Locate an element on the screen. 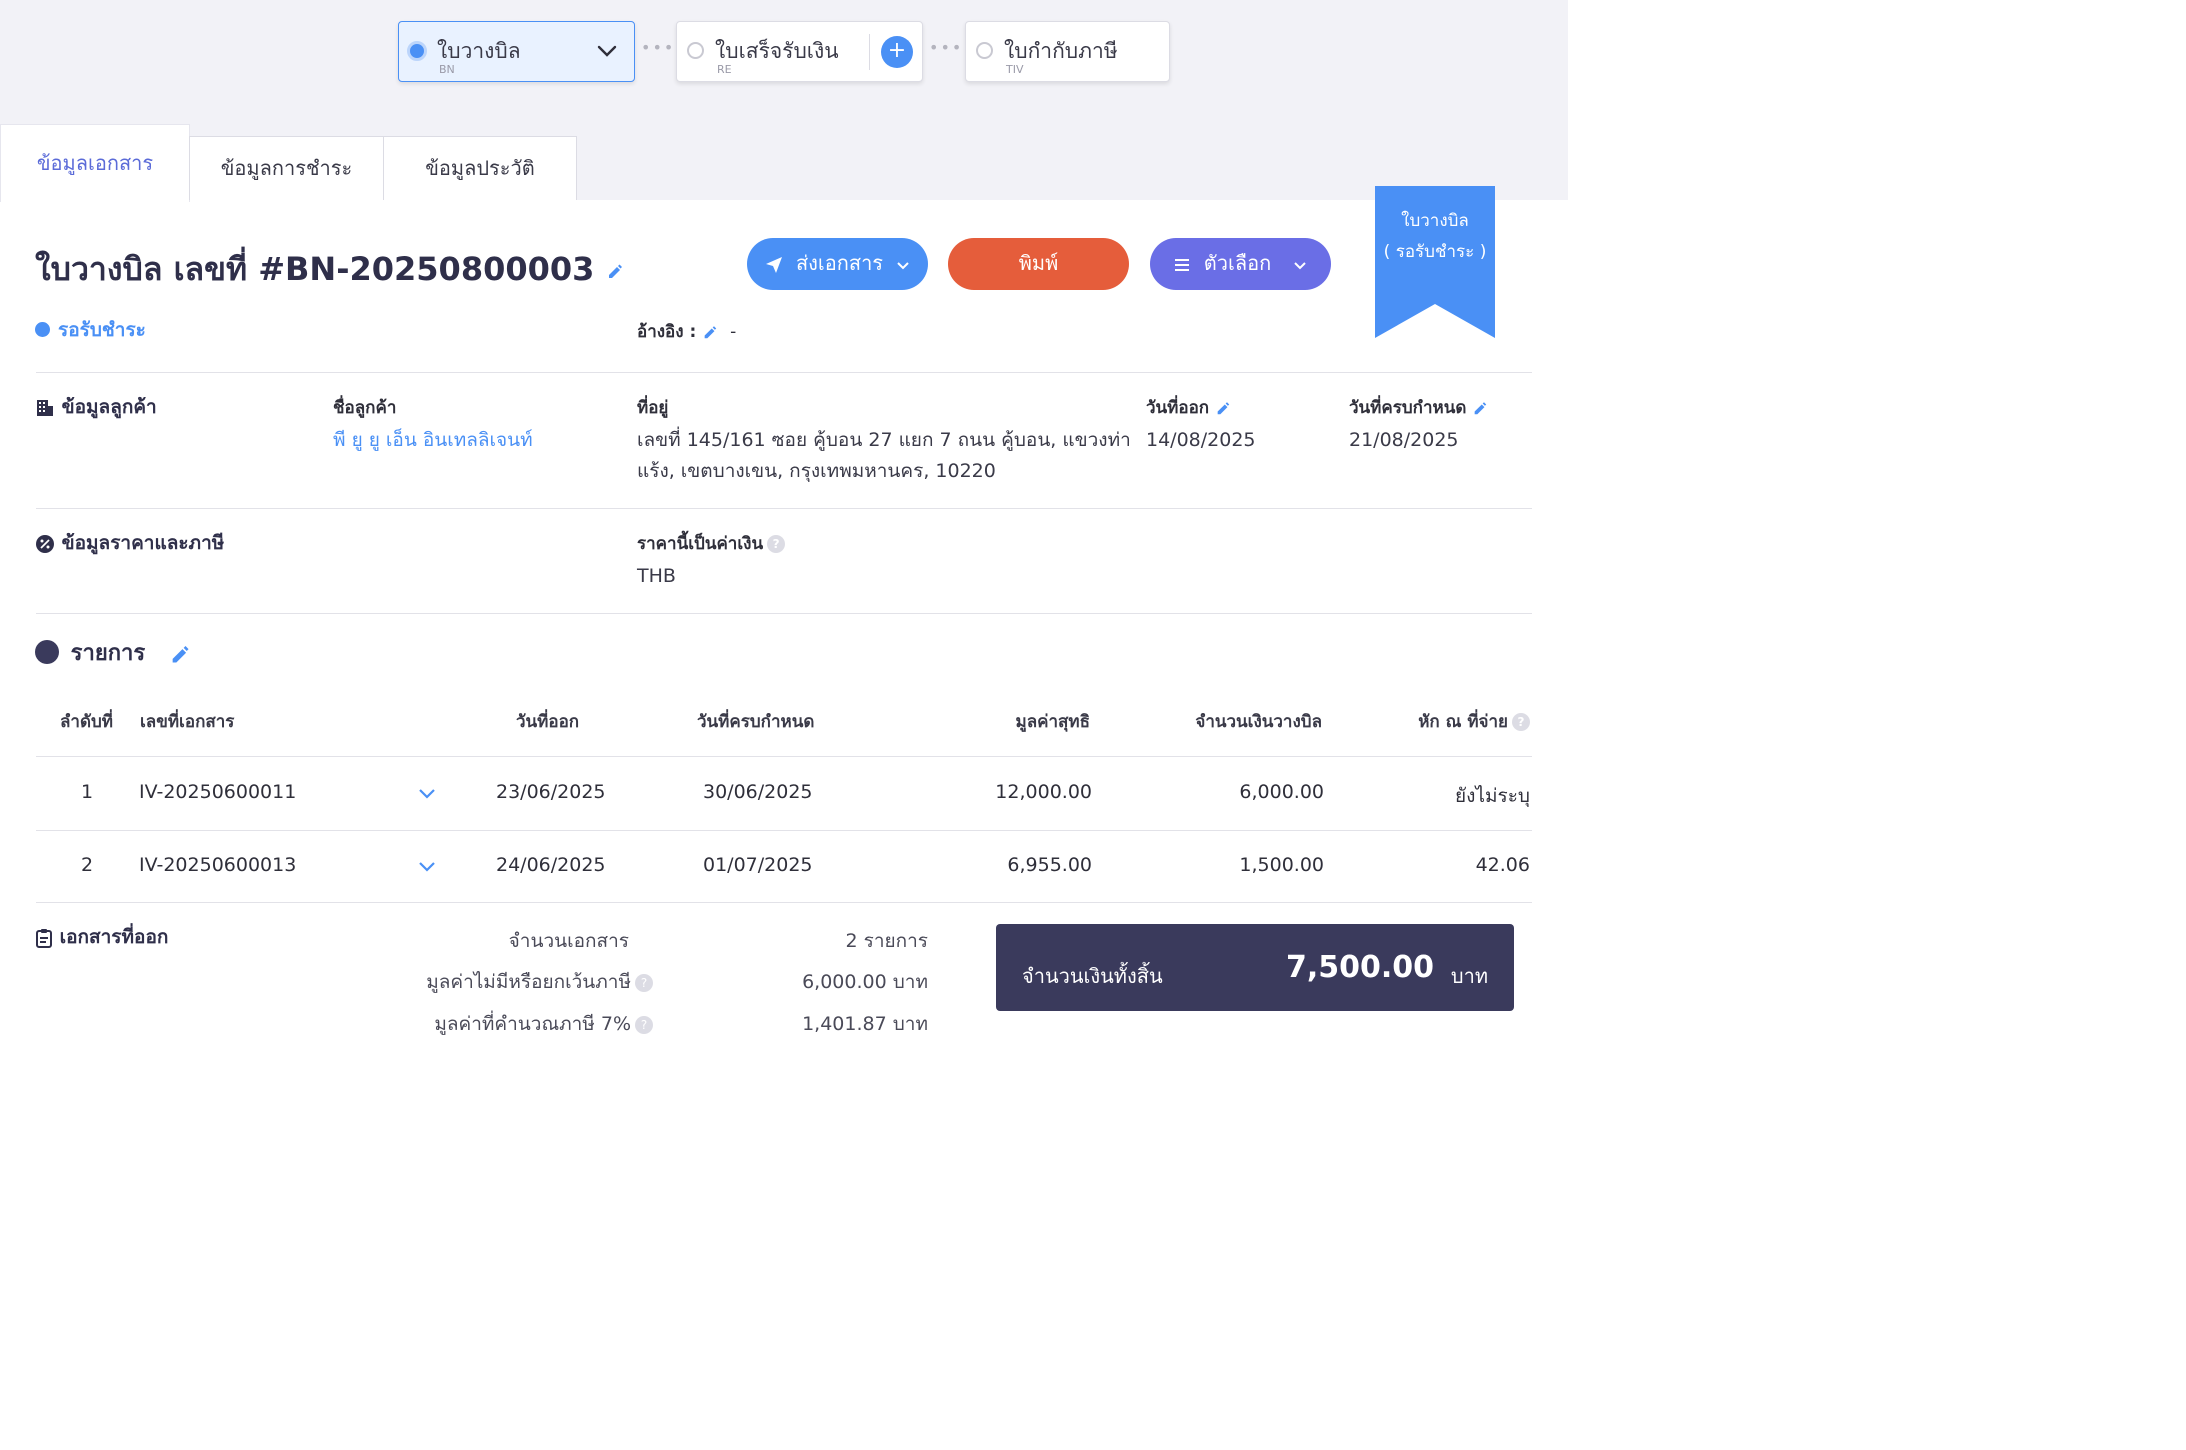  currency-label-text: ราคานี้เป็นค่าเงิน is located at coordinates (700, 544).